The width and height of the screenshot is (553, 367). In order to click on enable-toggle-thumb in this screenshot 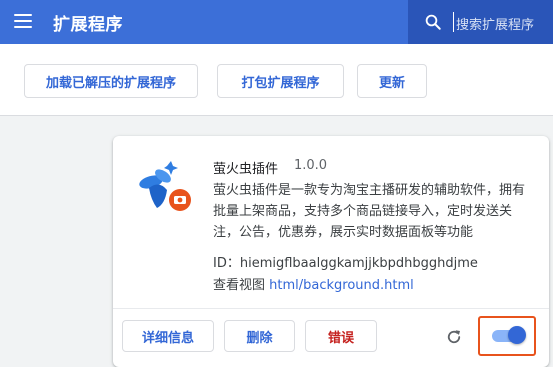, I will do `click(517, 335)`.